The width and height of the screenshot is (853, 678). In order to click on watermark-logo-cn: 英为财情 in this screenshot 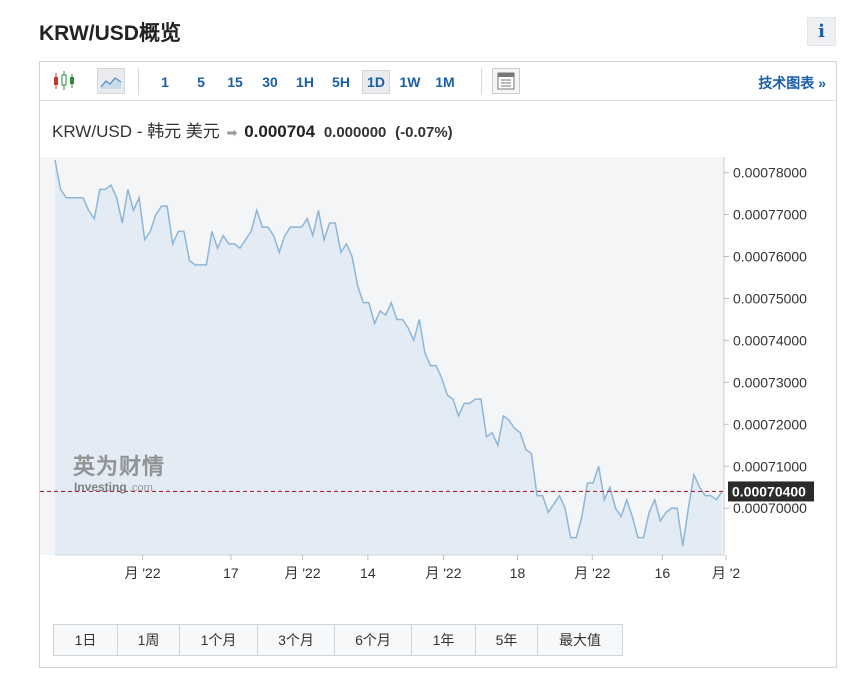, I will do `click(119, 467)`.